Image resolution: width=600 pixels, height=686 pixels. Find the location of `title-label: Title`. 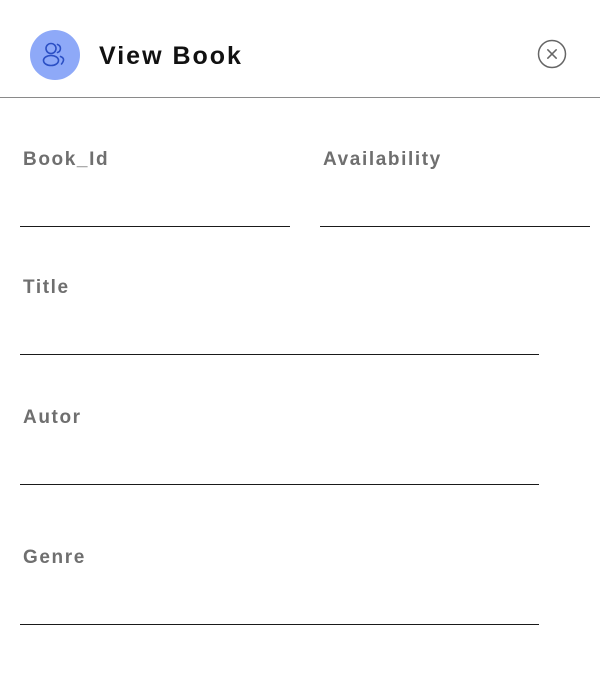

title-label: Title is located at coordinates (46, 287).